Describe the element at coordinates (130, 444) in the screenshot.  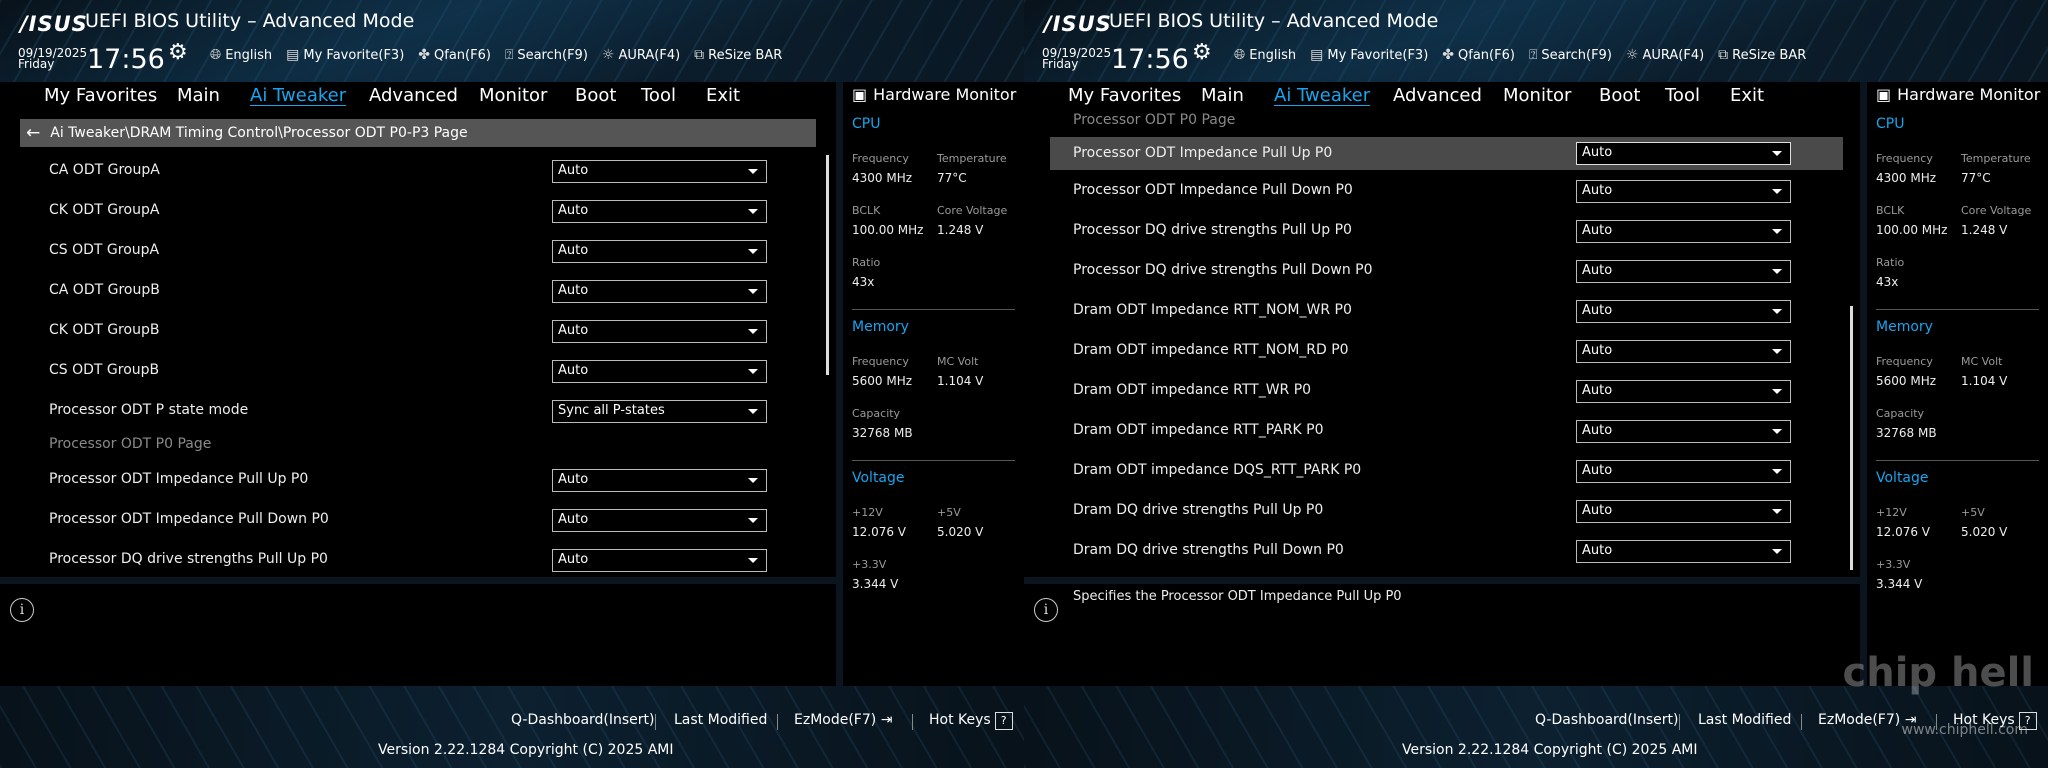
I see `section-heading-label: Processor ODT P0 Page` at that location.